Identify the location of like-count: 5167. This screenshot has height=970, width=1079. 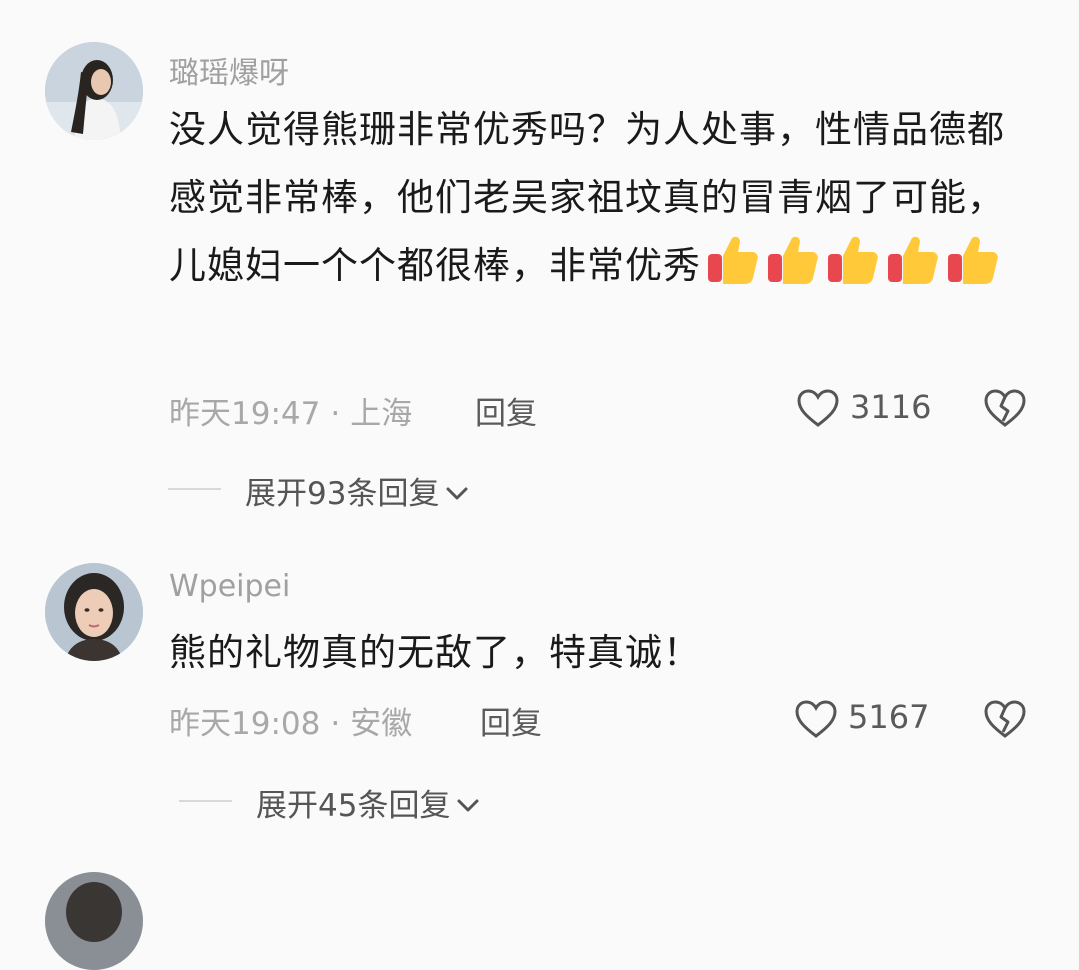
(889, 717).